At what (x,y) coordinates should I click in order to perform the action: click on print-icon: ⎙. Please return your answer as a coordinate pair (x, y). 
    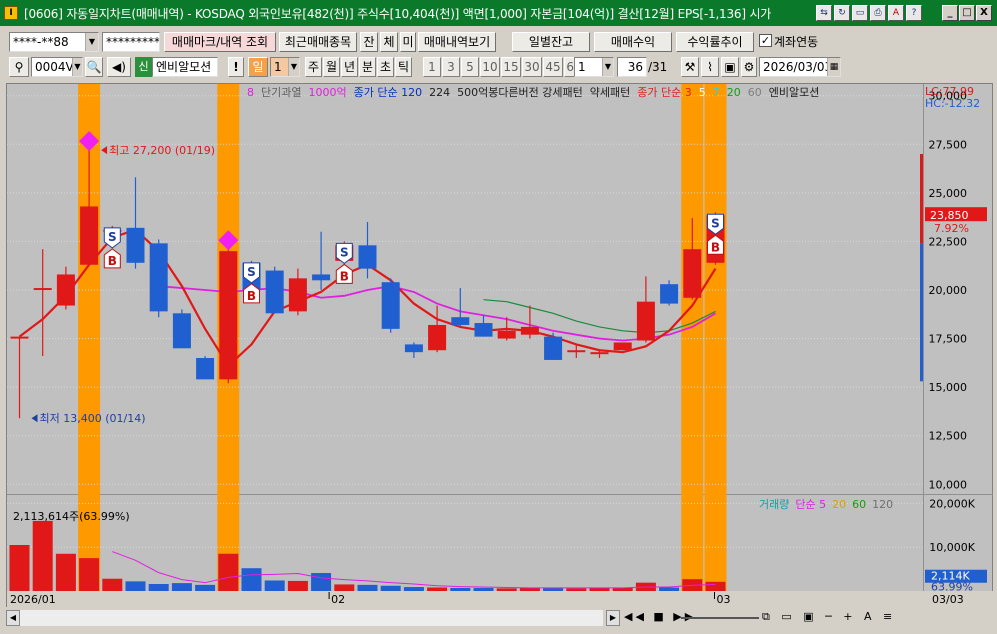
    Looking at the image, I should click on (878, 13).